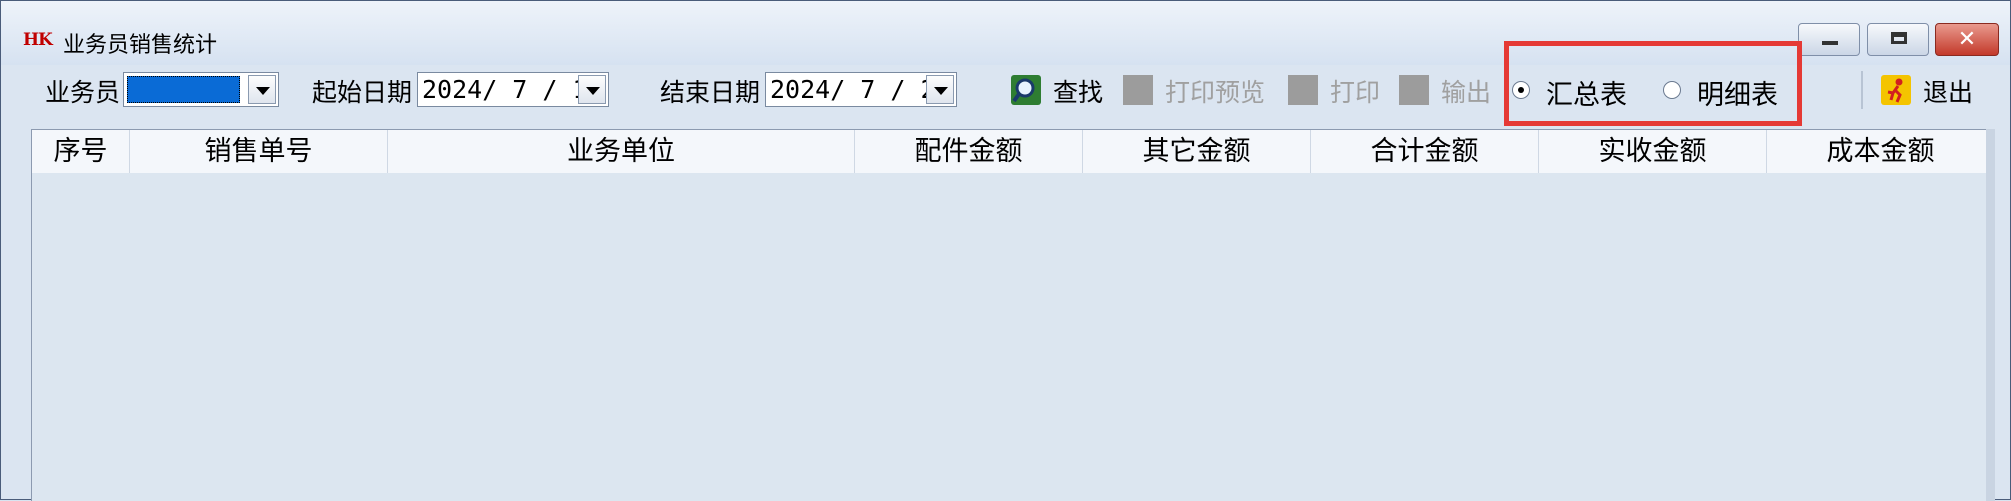 This screenshot has height=501, width=2011. Describe the element at coordinates (1215, 92) in the screenshot. I see `print-preview-label: 打印预览` at that location.